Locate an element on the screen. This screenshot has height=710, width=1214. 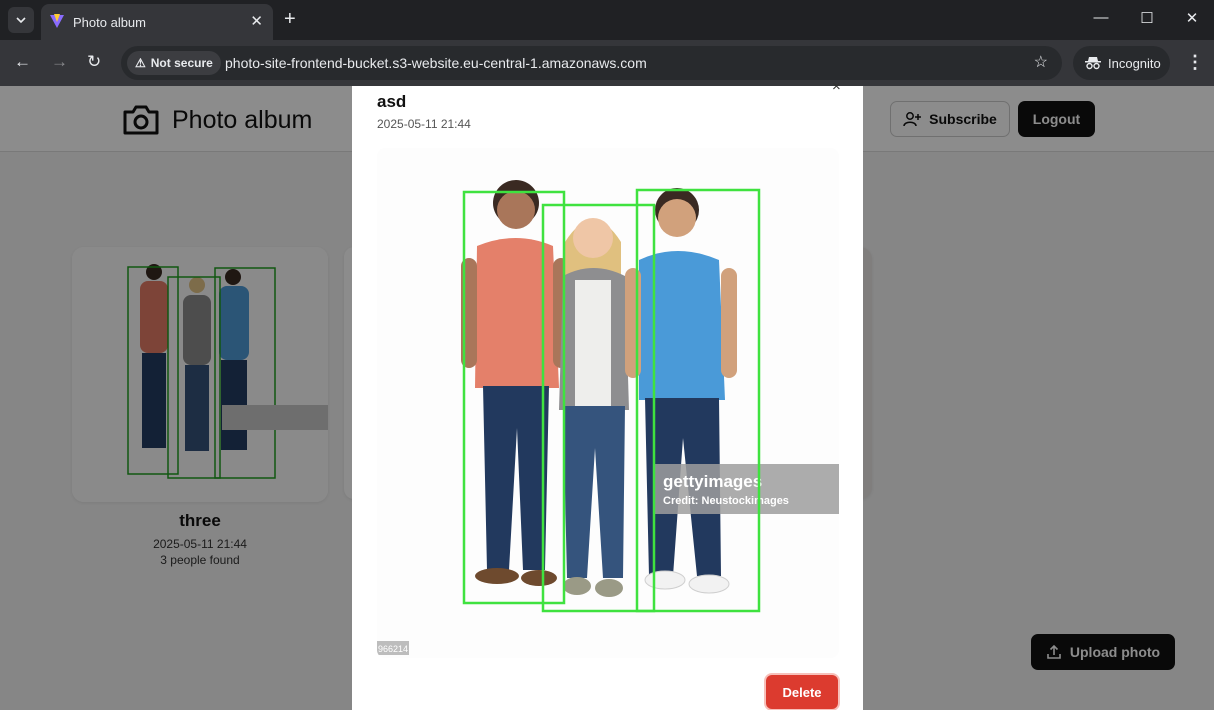
incognito-button: Incognito is located at coordinates (1121, 63).